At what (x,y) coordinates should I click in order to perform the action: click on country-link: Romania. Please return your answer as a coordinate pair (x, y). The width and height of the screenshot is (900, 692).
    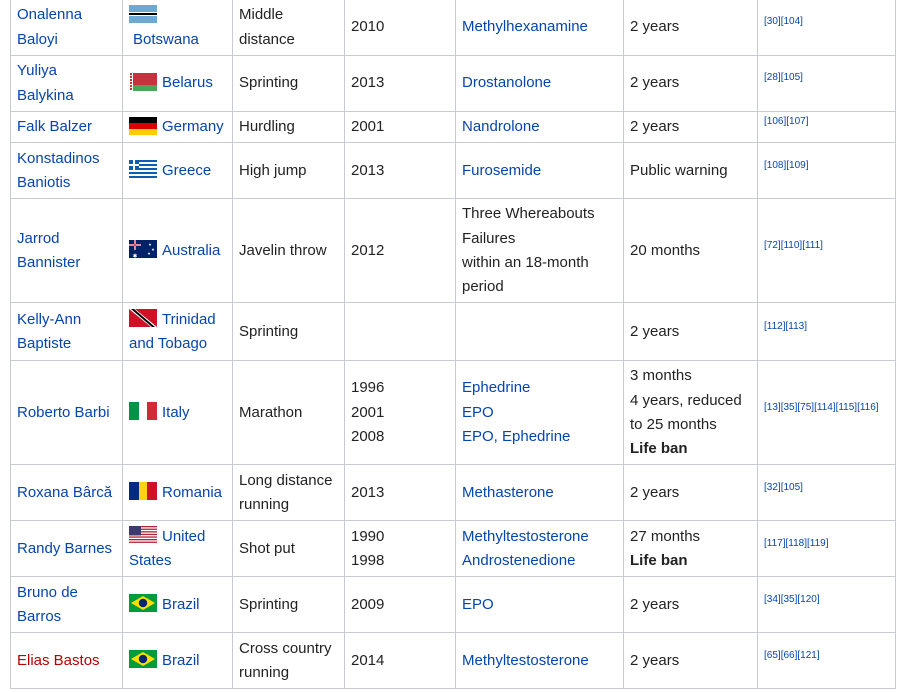
    Looking at the image, I should click on (192, 492).